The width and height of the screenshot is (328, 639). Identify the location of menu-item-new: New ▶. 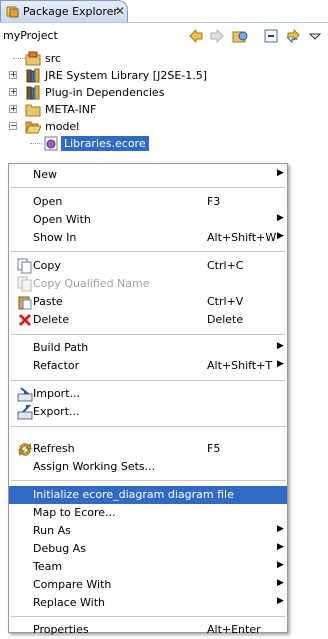
(148, 175).